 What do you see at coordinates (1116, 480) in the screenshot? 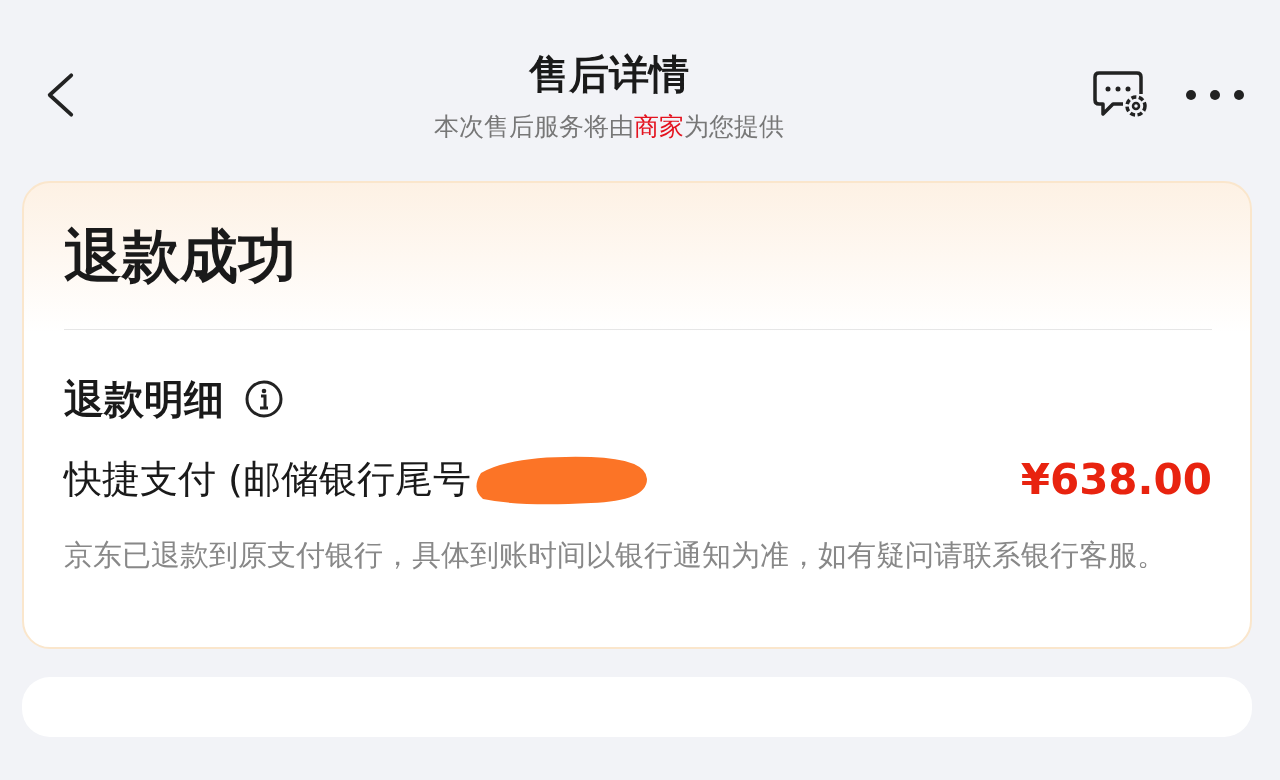
I see `refund-amount: ¥638.00` at bounding box center [1116, 480].